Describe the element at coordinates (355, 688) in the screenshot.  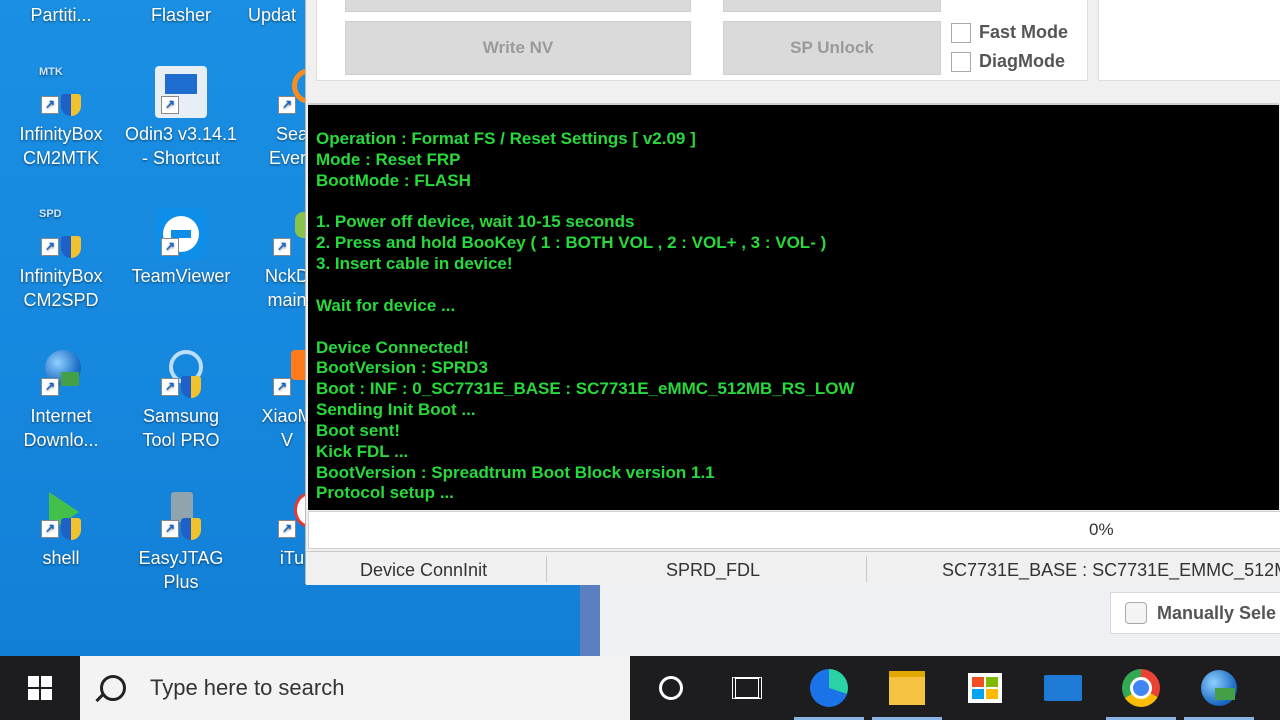
I see `taskbar-search-box: Type here to search` at that location.